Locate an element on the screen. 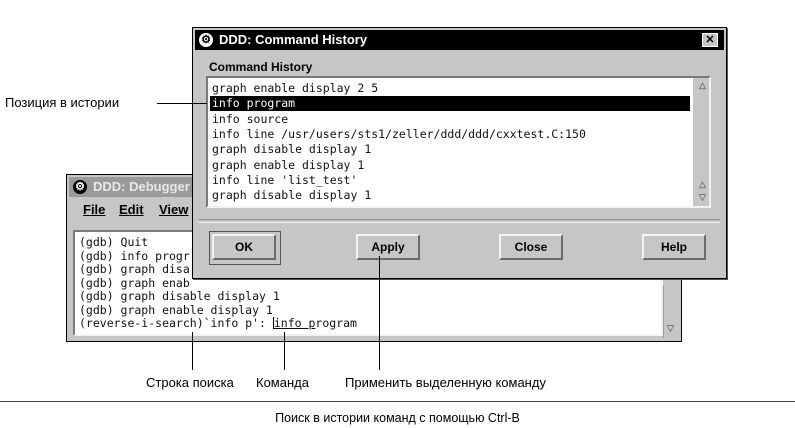  annotation-search-line: Строка поиска is located at coordinates (190, 382).